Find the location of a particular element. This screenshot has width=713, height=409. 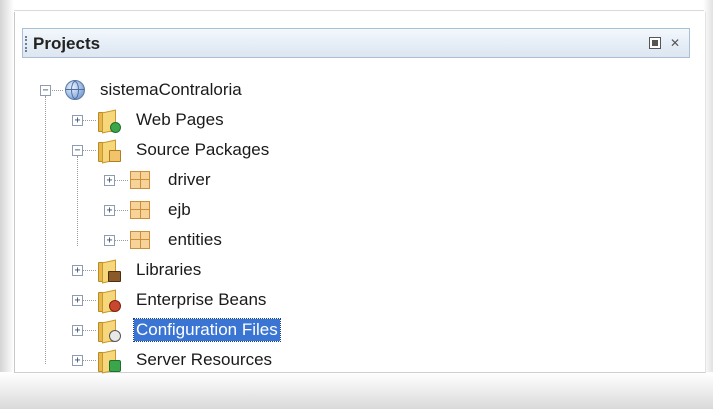

tree-root-row: − sistemaContraloria is located at coordinates (168, 90).